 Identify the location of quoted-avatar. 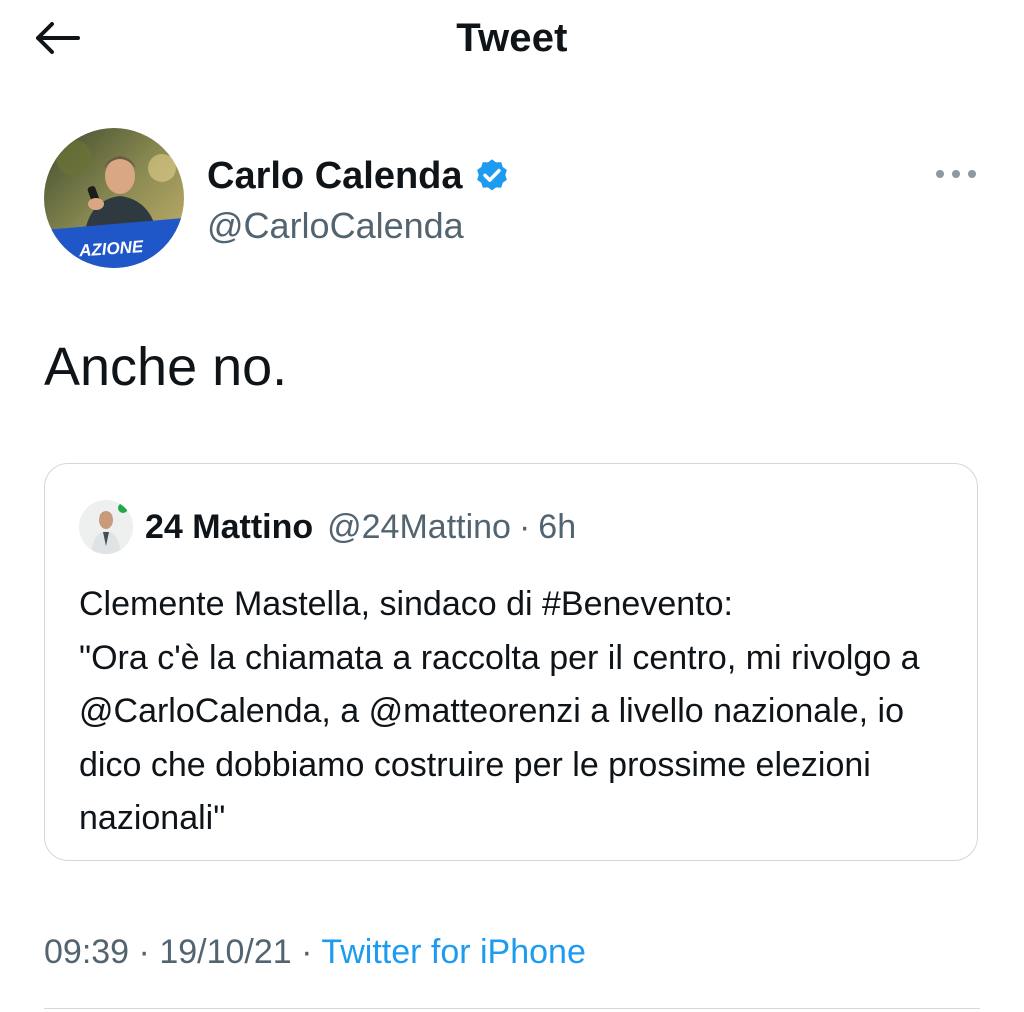
(106, 527).